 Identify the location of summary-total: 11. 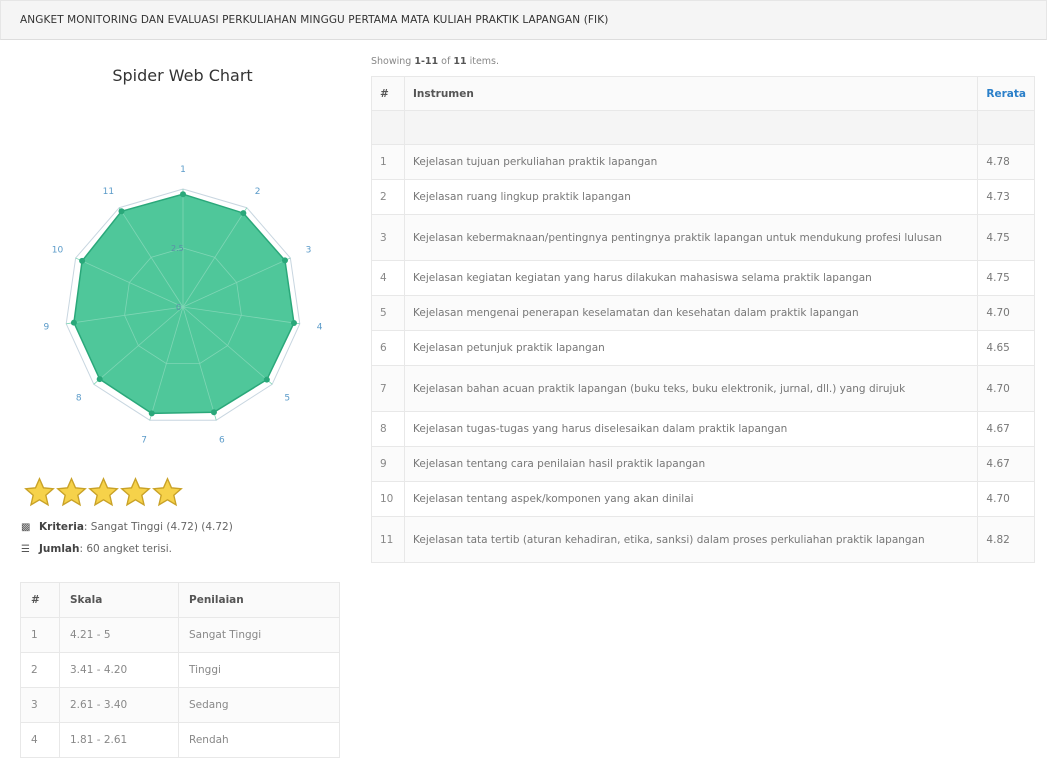
(460, 61).